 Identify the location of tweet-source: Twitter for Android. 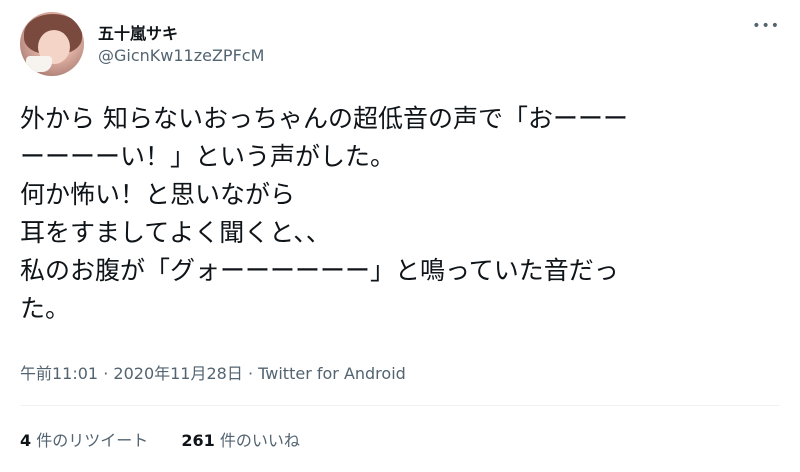
(332, 373).